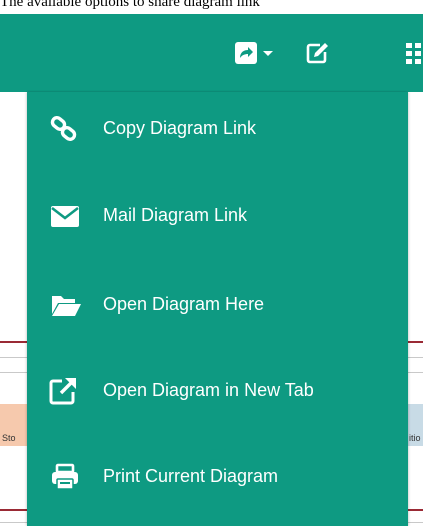  I want to click on menu-item-label: Copy Diagram Link, so click(180, 128).